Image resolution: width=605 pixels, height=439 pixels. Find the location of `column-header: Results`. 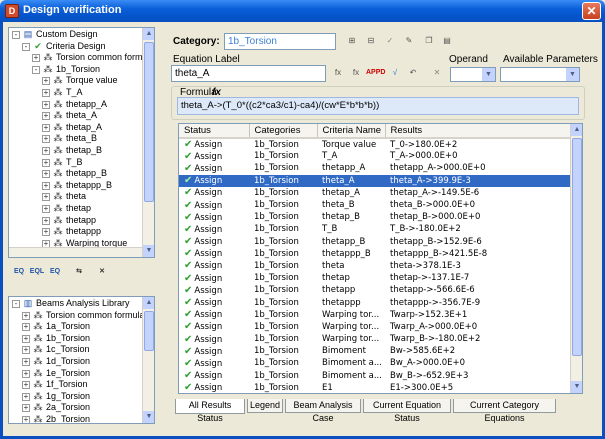

column-header: Results is located at coordinates (479, 131).